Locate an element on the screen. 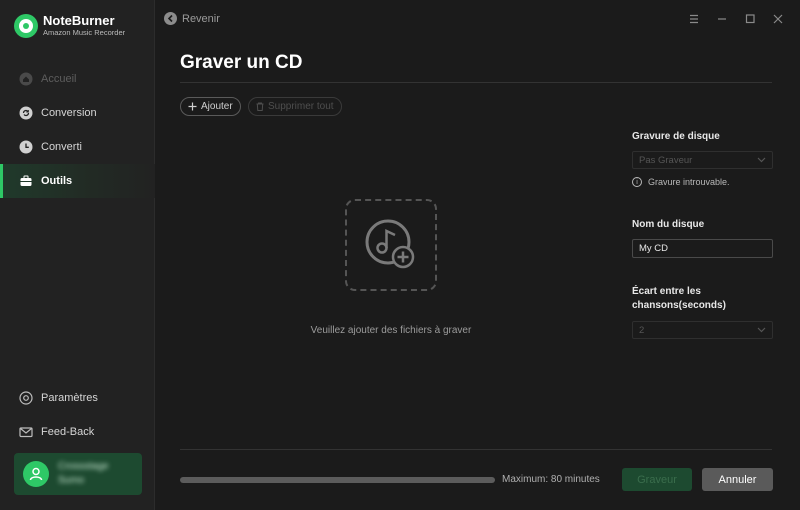  back-button: Revenir is located at coordinates (192, 18).